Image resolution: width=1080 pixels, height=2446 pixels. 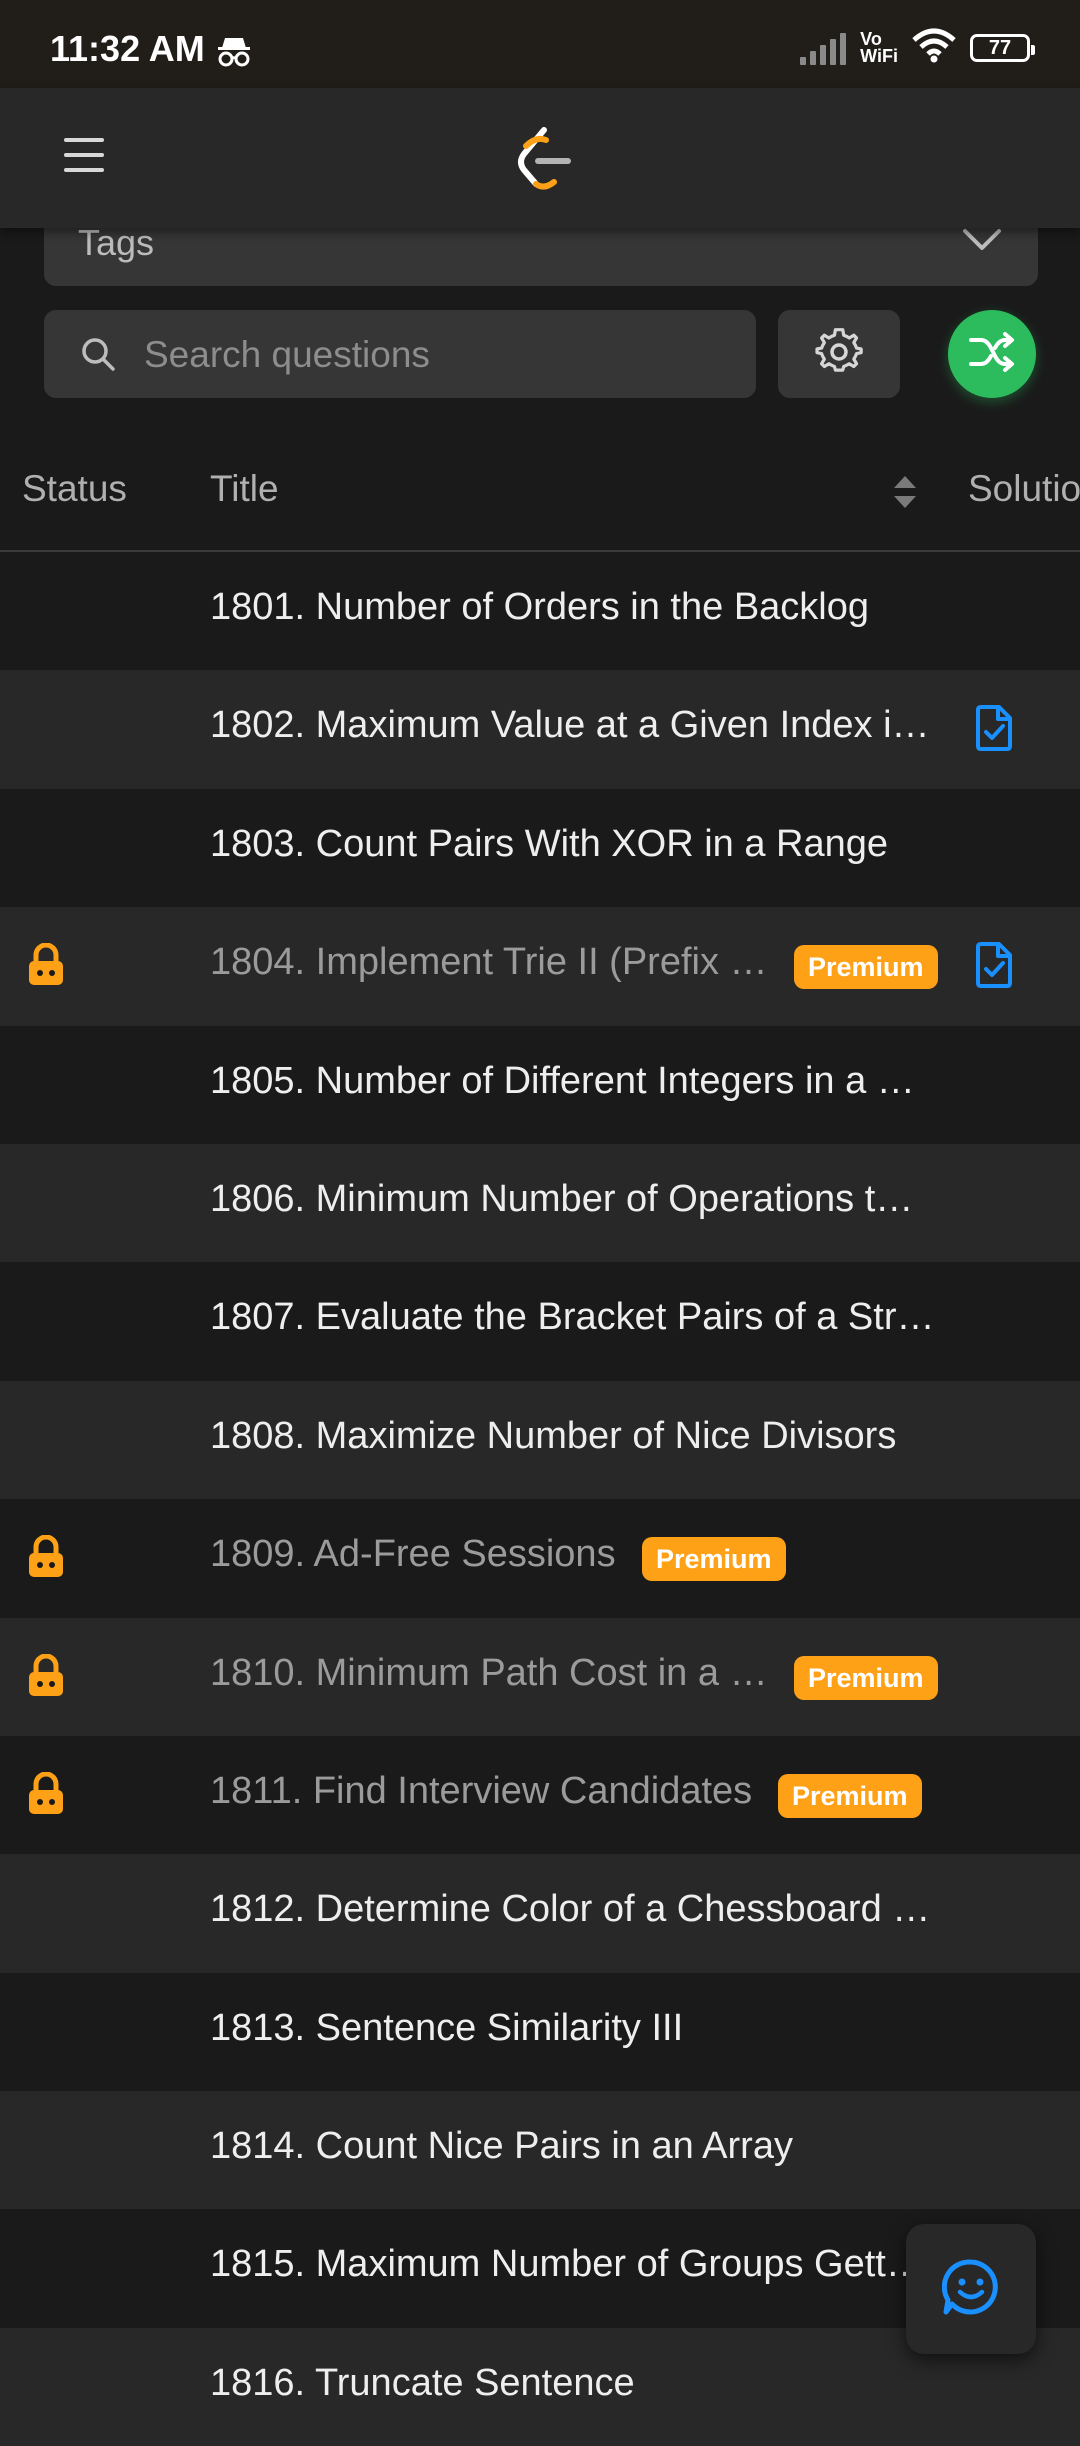 I want to click on table-row: 1801. Number of Orders in the Backlog, so click(x=540, y=611).